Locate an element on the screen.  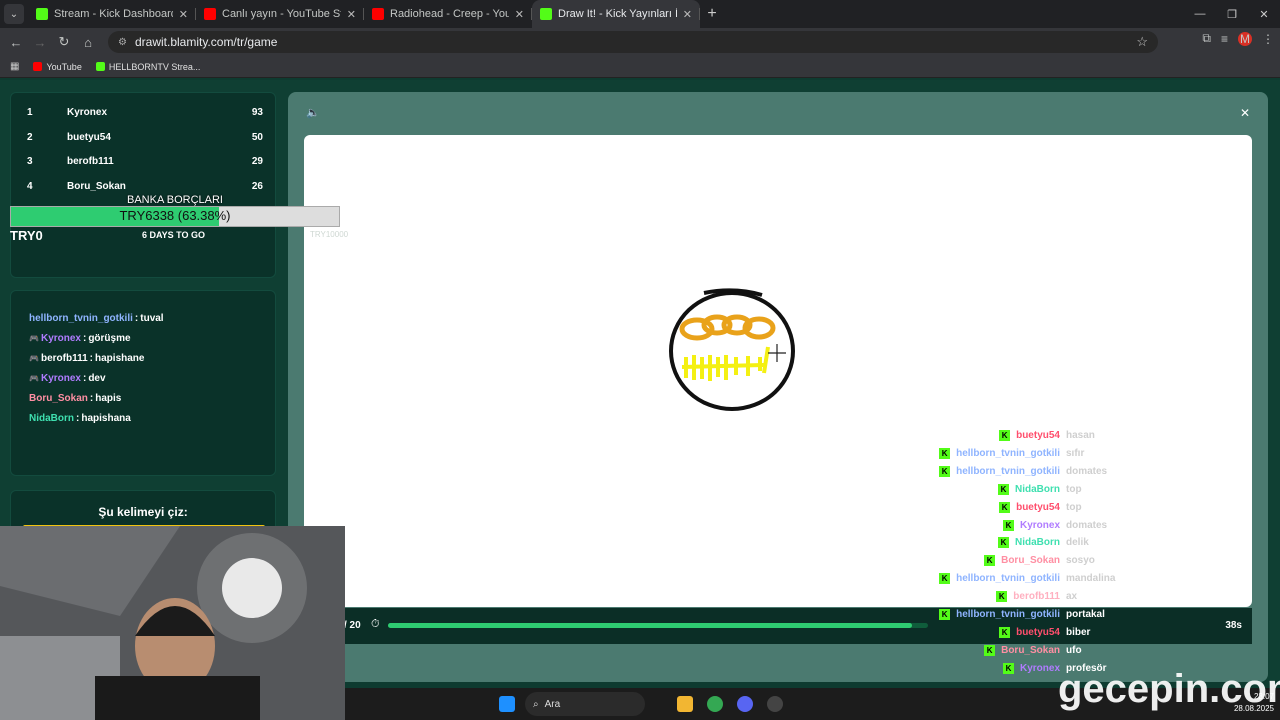
start-icon is located at coordinates (507, 704).